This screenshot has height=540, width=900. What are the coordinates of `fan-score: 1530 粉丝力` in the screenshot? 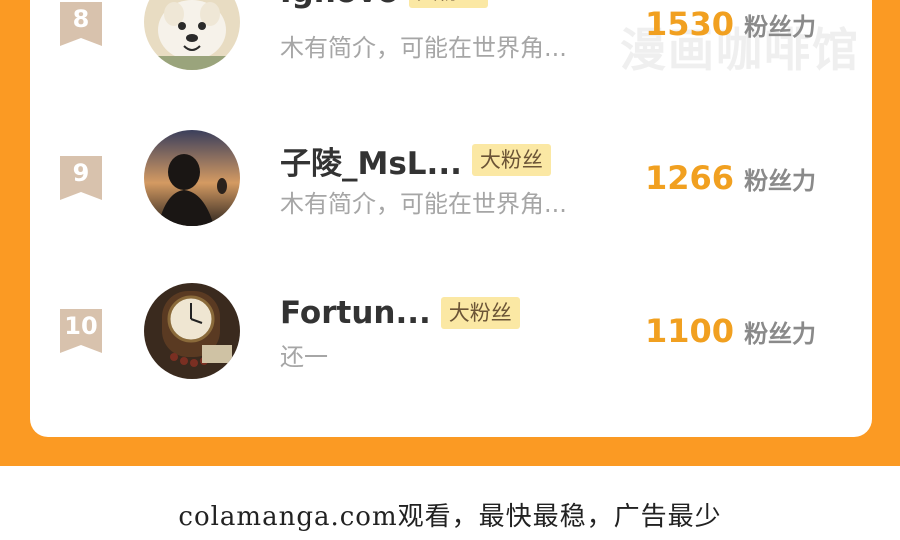 It's located at (730, 24).